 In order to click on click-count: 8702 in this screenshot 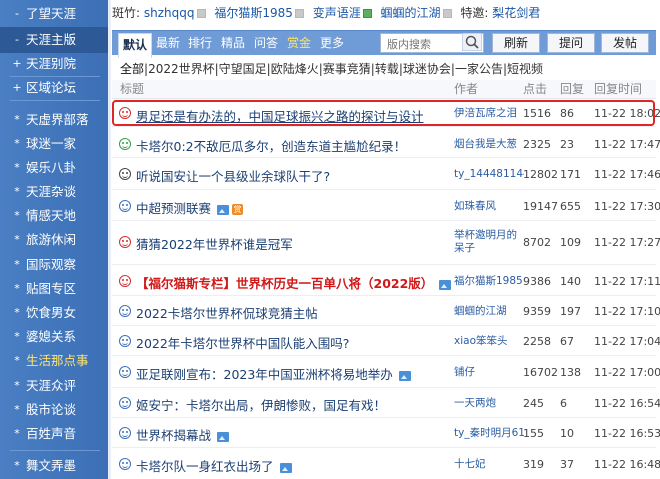, I will do `click(537, 242)`.